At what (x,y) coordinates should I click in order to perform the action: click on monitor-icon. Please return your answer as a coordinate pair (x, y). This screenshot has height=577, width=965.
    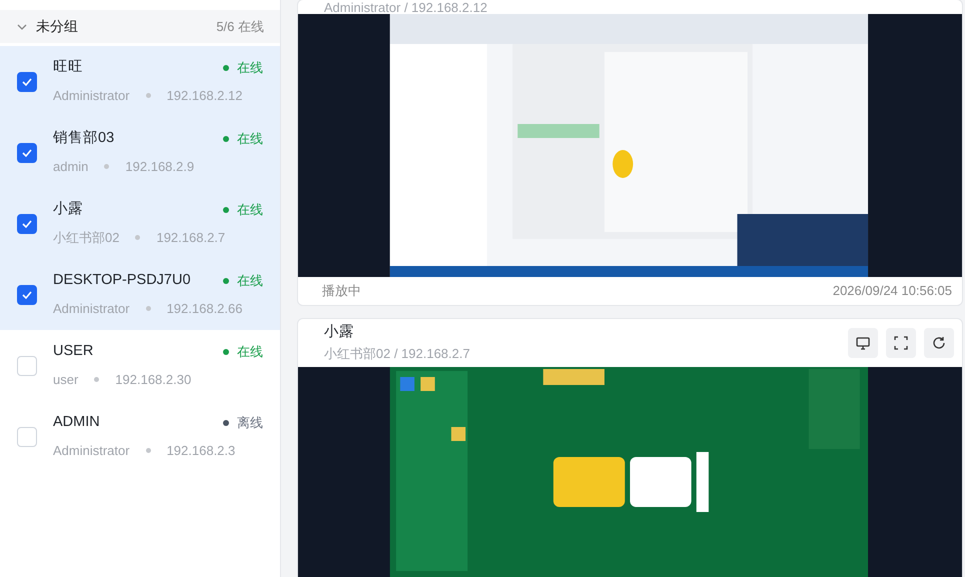
    Looking at the image, I should click on (863, 343).